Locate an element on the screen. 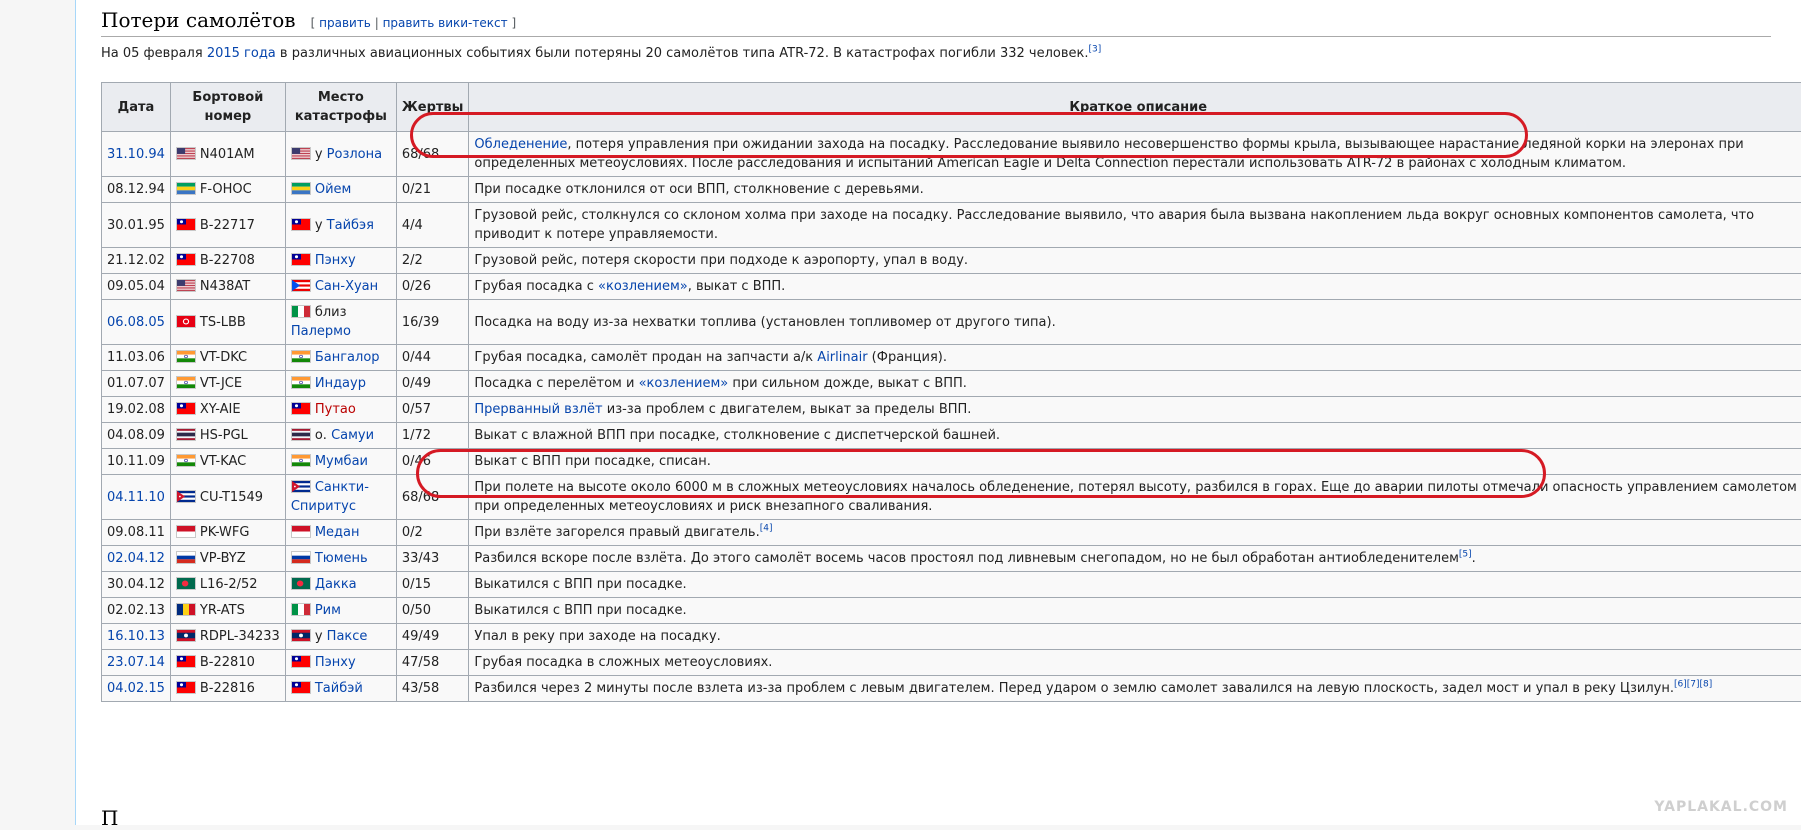 The width and height of the screenshot is (1801, 830). cell-victims: 2/2 is located at coordinates (432, 261).